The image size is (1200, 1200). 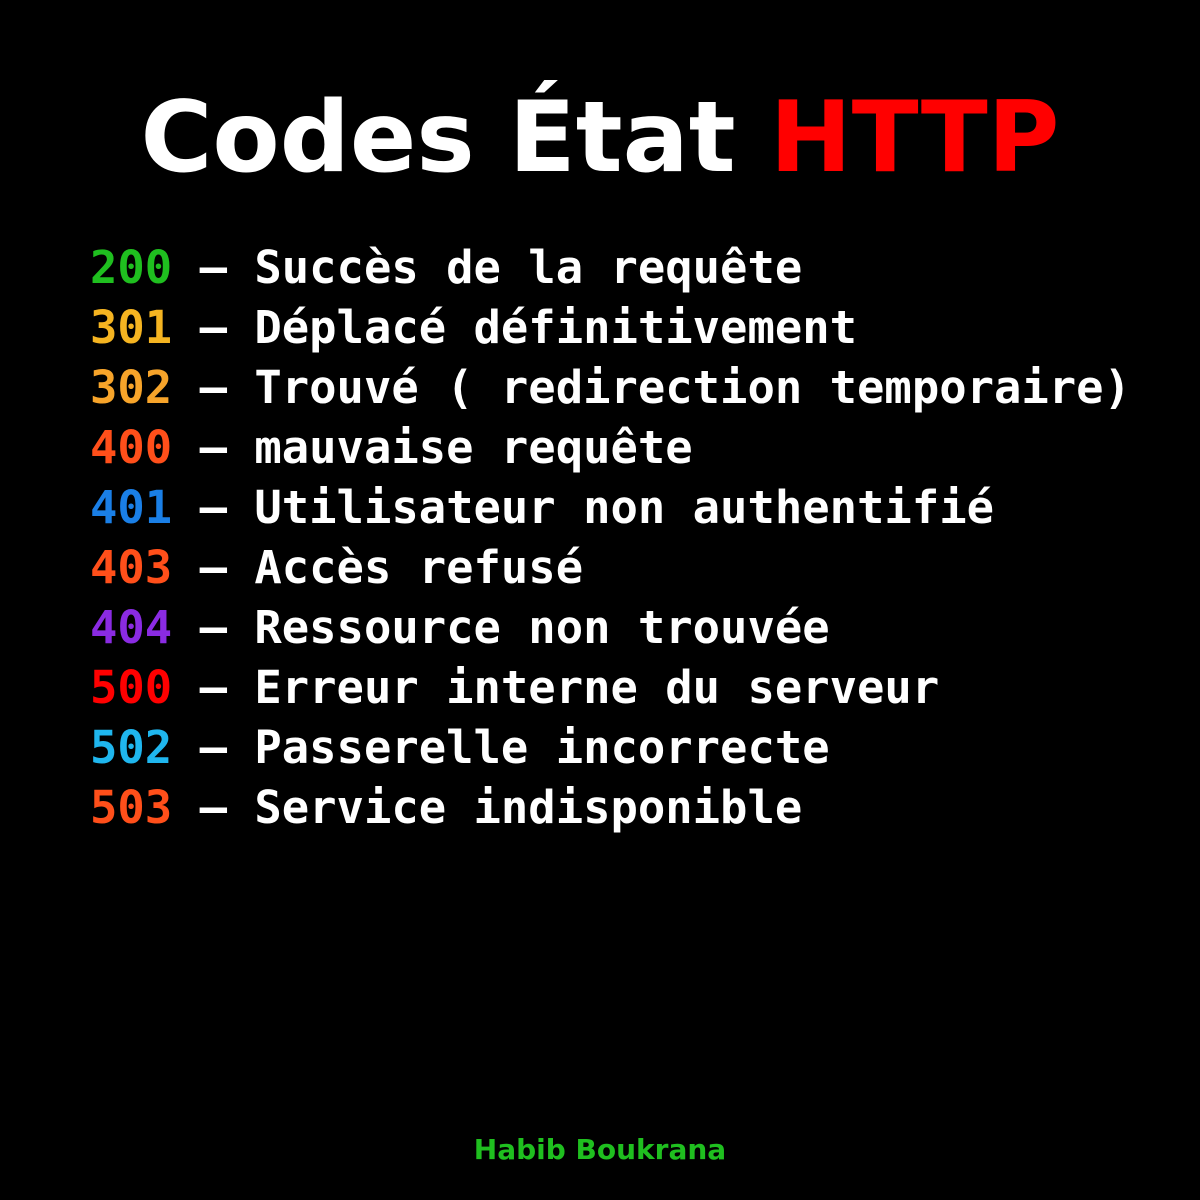 What do you see at coordinates (542, 747) in the screenshot?
I see `status-description: Passerelle incorrecte` at bounding box center [542, 747].